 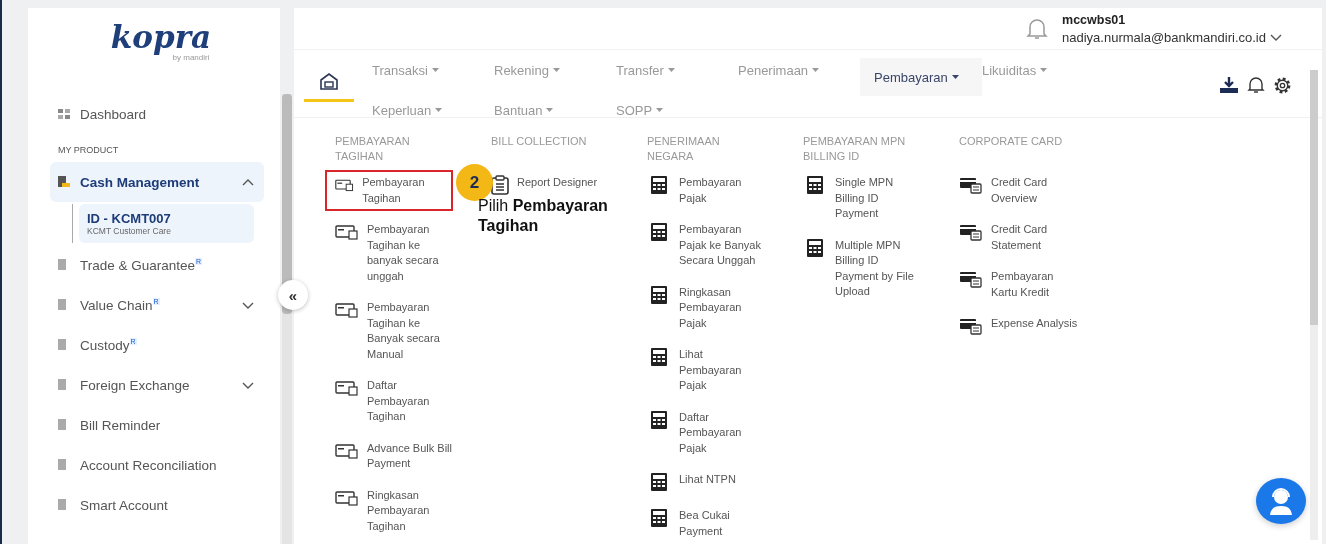 I want to click on home-icon, so click(x=329, y=80).